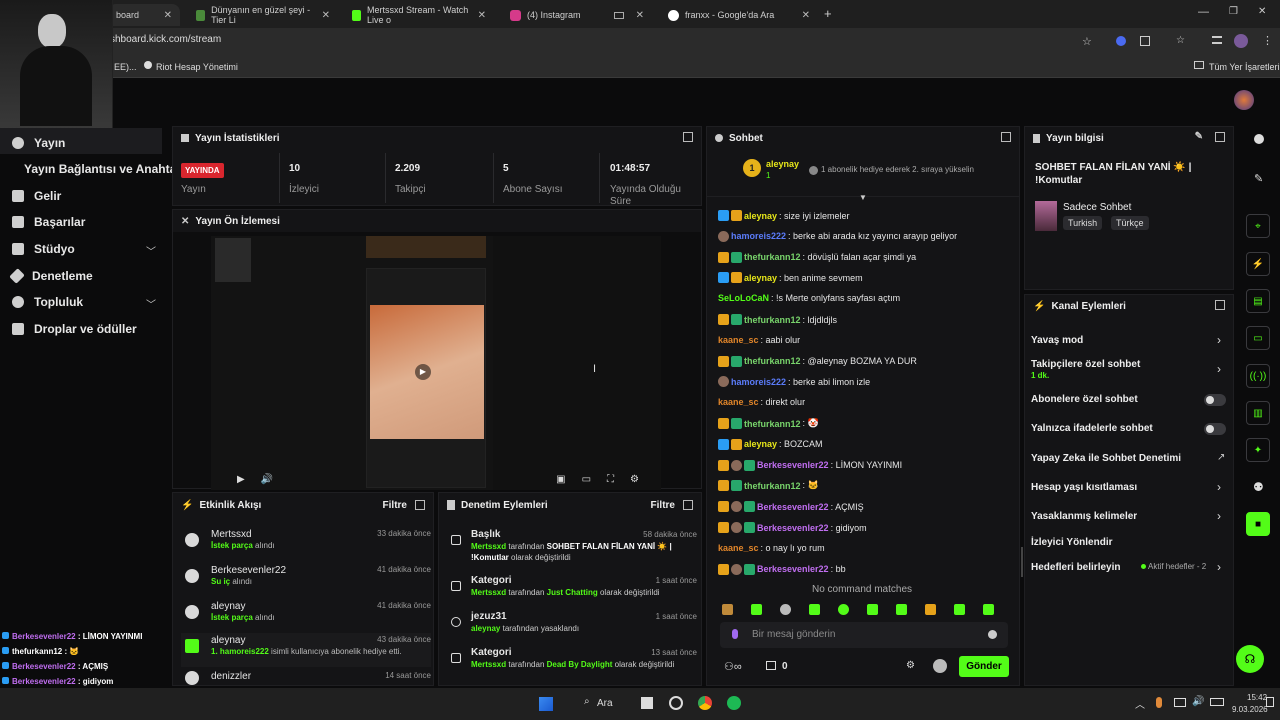 The image size is (1280, 720). I want to click on followers-only-item: Takipçilere özel sohbet, so click(1085, 364).